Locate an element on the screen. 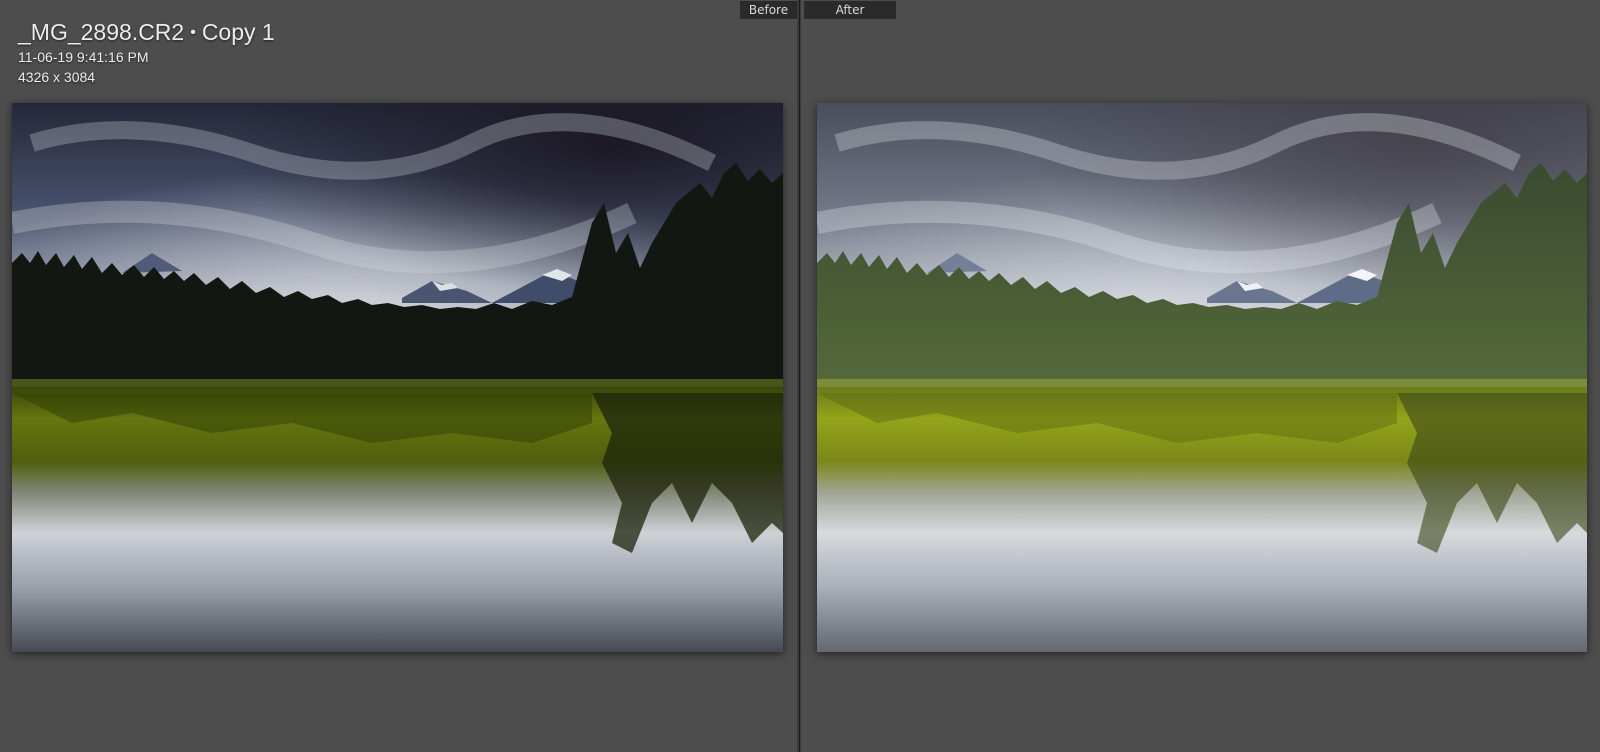 This screenshot has height=752, width=1600. photo-title: _MG_2898.CR2 • Copy 1 is located at coordinates (146, 32).